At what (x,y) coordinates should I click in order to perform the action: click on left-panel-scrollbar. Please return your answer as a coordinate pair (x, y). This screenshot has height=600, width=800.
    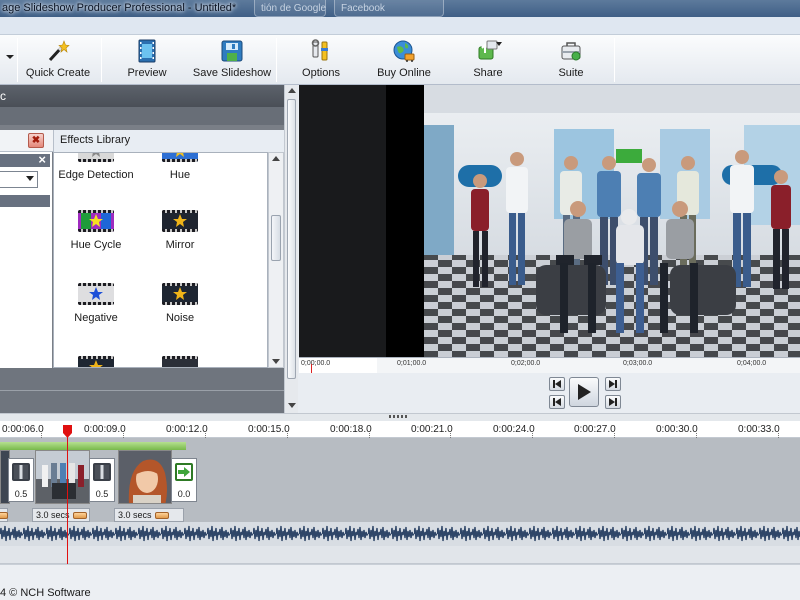
    Looking at the image, I should click on (291, 249).